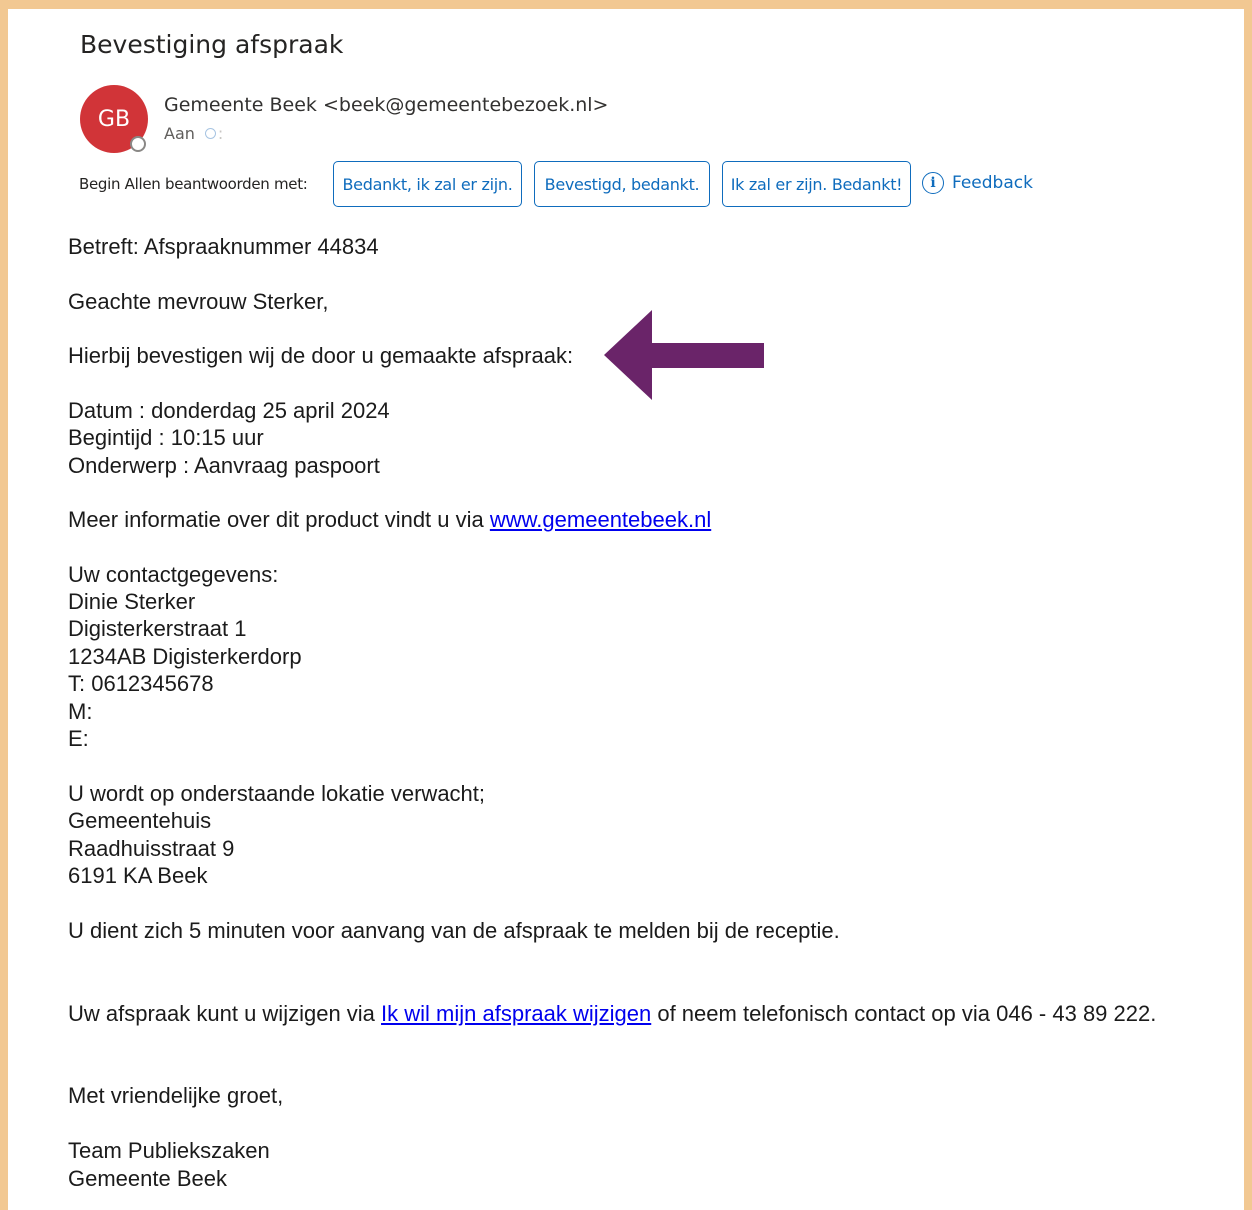  What do you see at coordinates (684, 355) in the screenshot?
I see `annotation-arrow-icon` at bounding box center [684, 355].